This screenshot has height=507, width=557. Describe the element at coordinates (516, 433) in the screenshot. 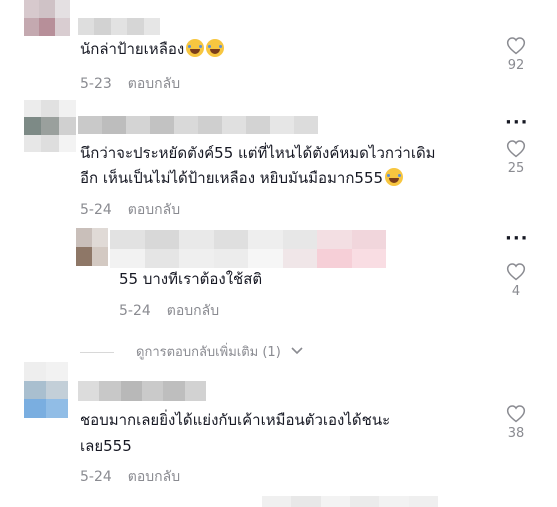

I see `like-count: 38` at that location.